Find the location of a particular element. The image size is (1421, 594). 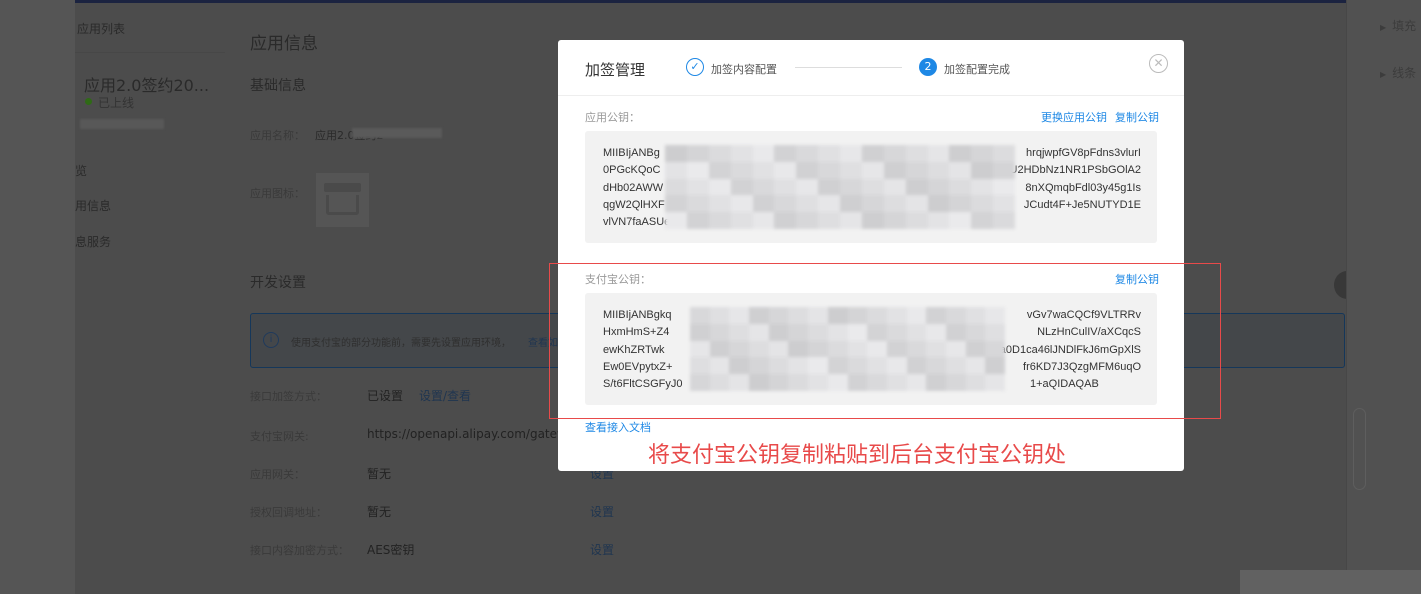

app-icon-label: 应用图标： is located at coordinates (277, 193).